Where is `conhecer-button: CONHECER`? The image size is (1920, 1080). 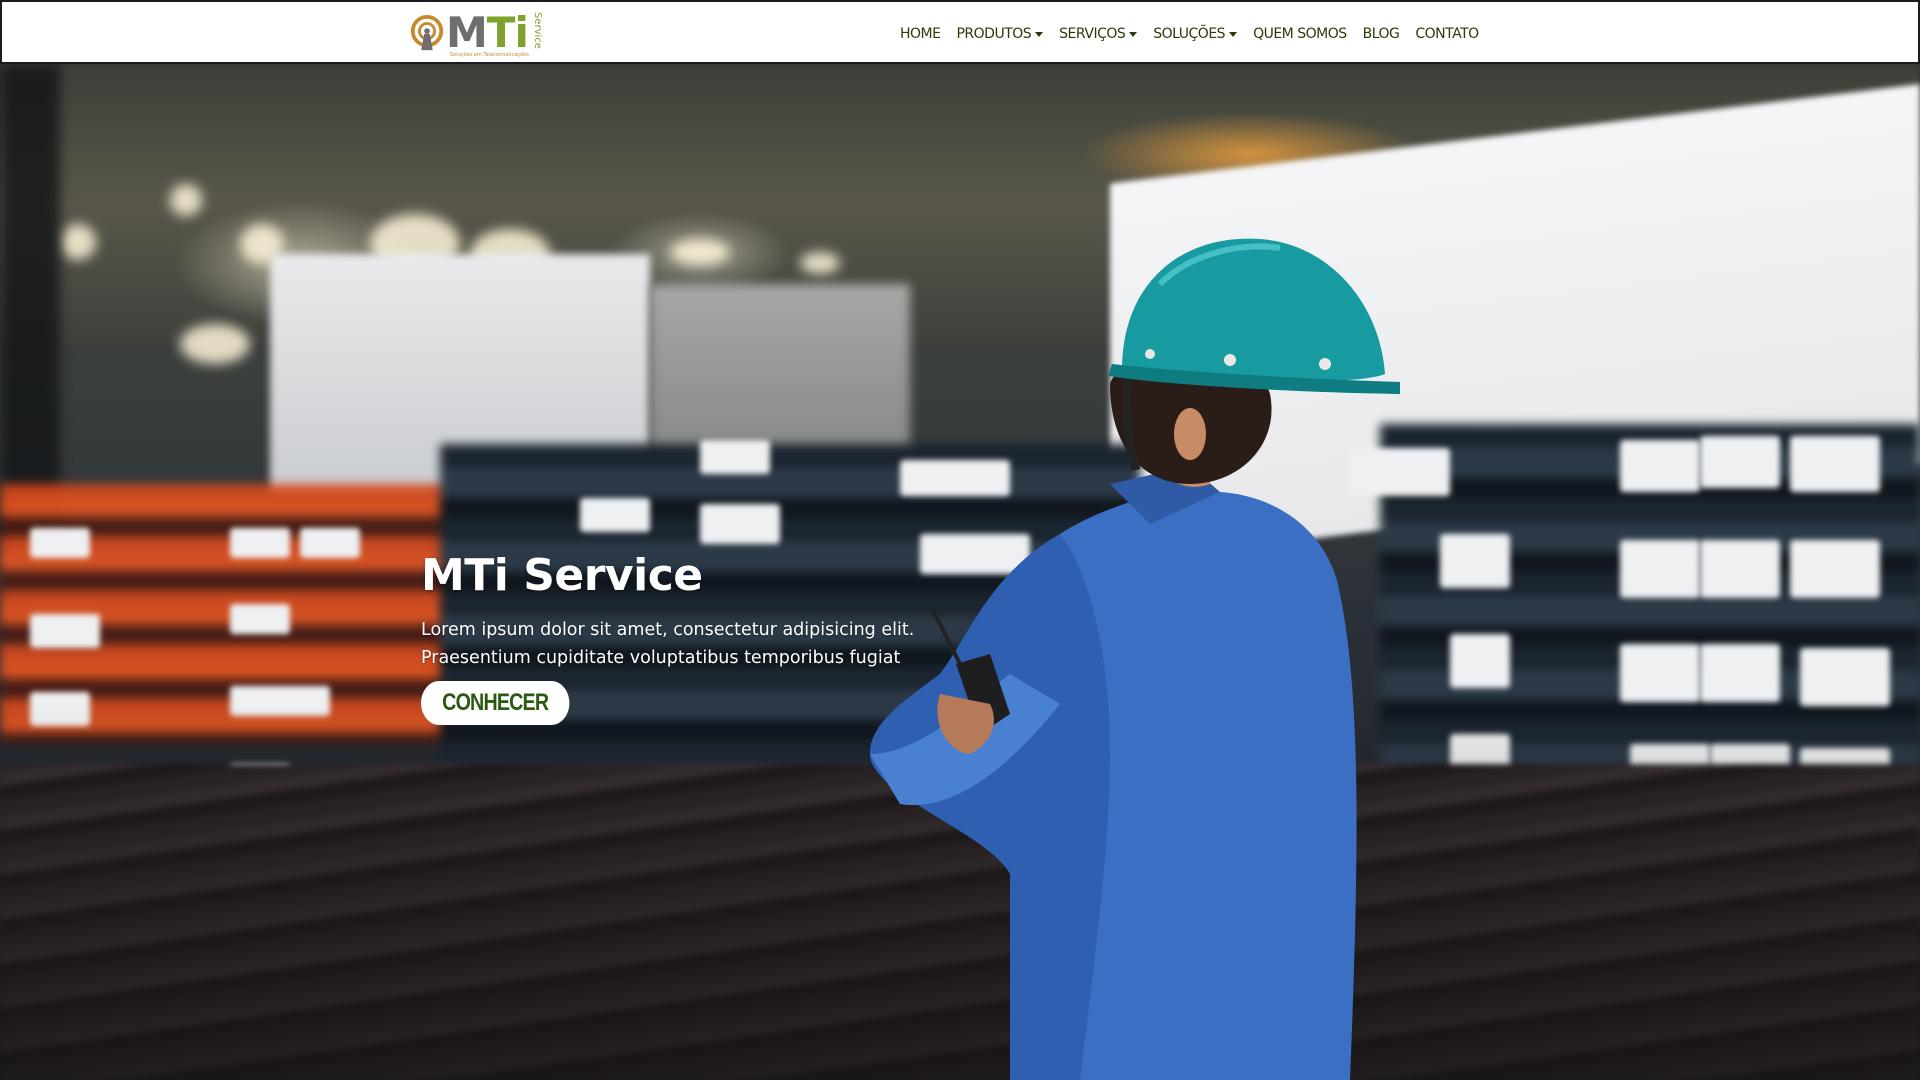 conhecer-button: CONHECER is located at coordinates (495, 703).